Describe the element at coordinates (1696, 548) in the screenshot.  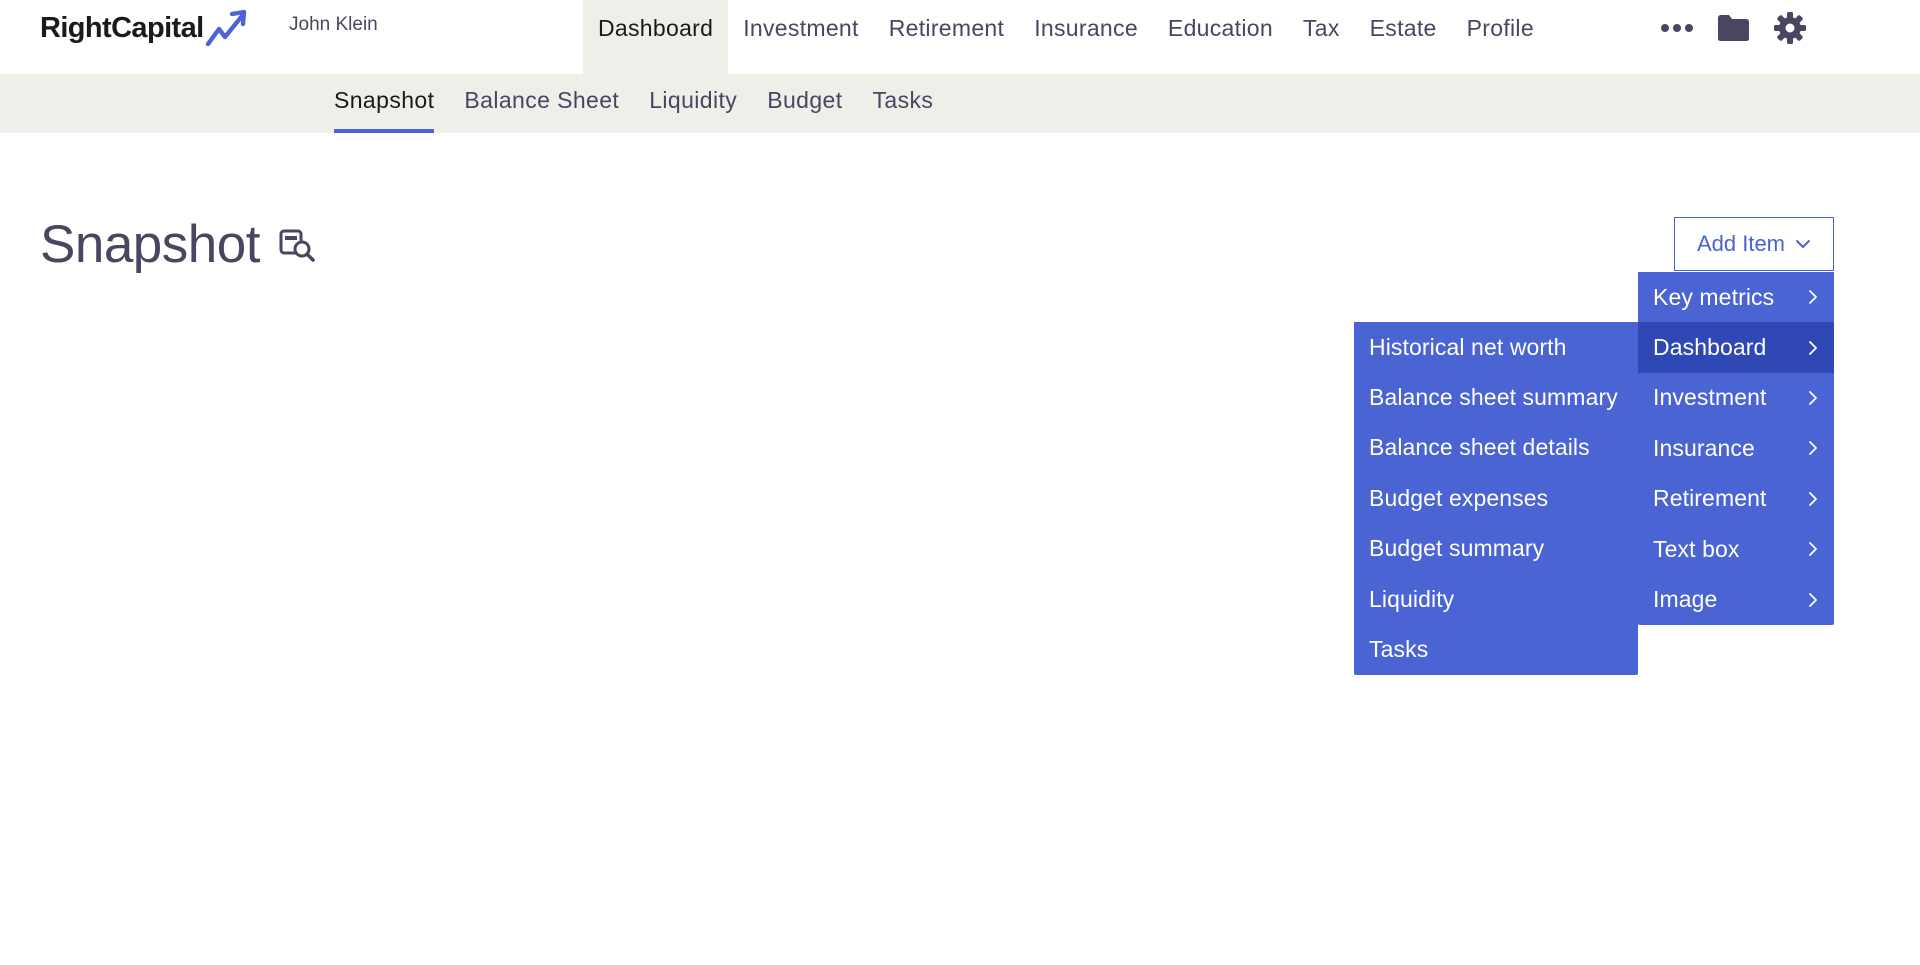
I see `menu-item-label: Text box` at that location.